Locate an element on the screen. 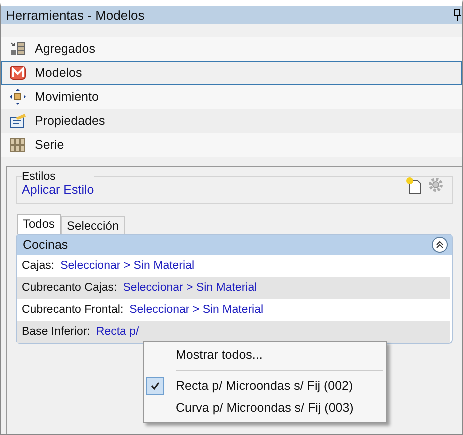 This screenshot has height=435, width=463. check-icon is located at coordinates (155, 386).